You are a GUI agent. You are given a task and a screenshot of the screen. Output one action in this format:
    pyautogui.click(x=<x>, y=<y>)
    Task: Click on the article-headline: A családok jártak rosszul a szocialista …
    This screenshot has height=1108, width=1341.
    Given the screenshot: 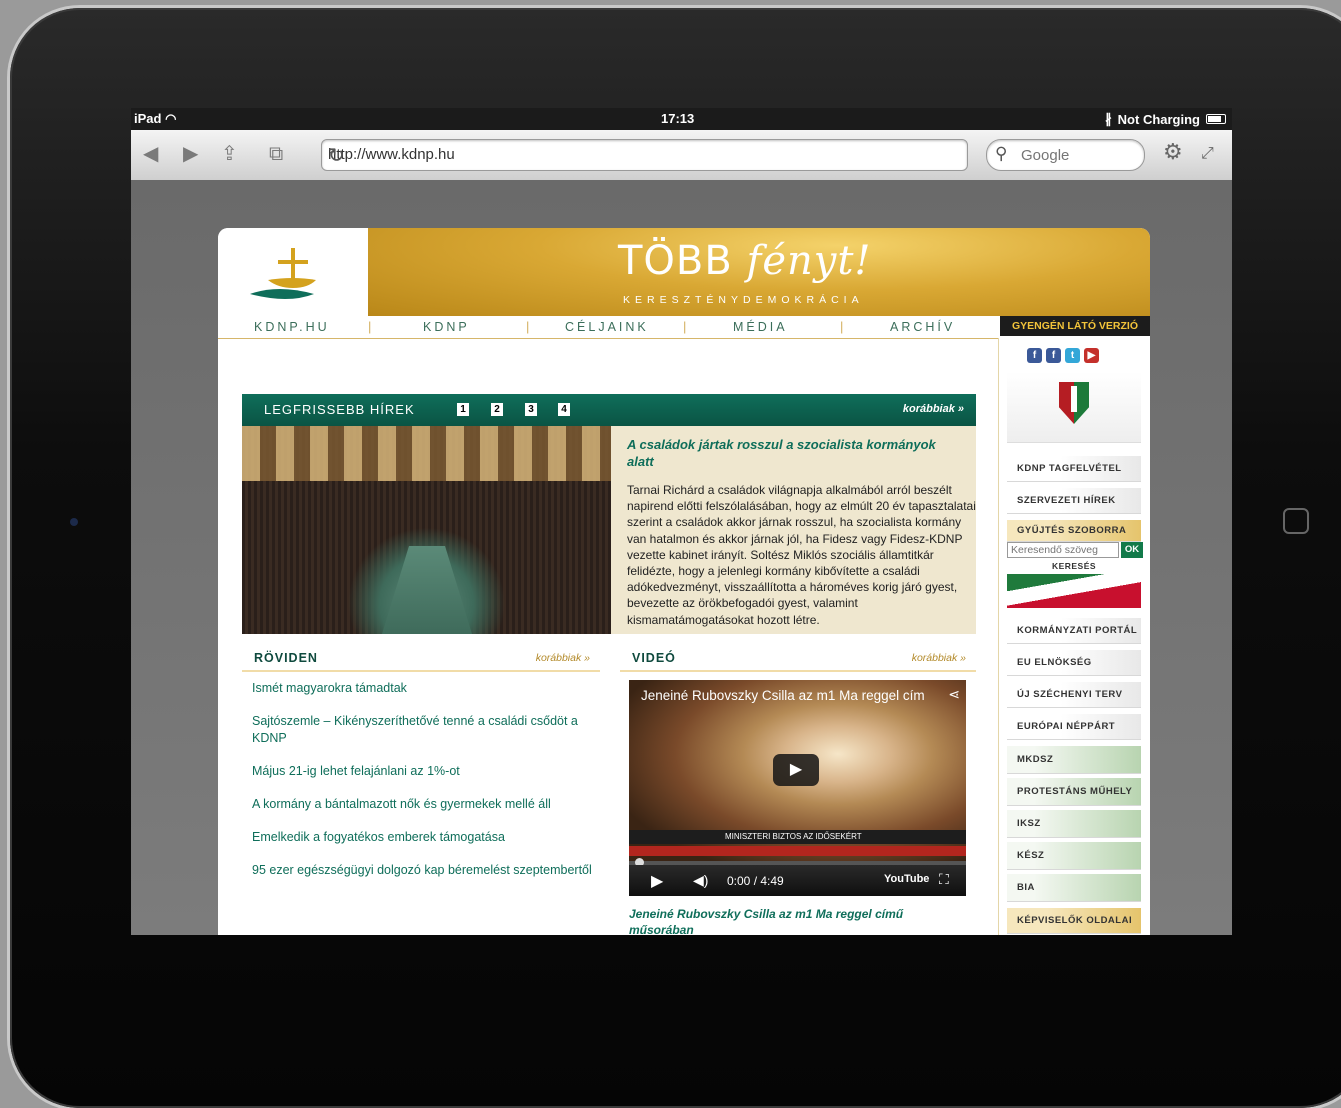 What is the action you would take?
    pyautogui.click(x=792, y=453)
    